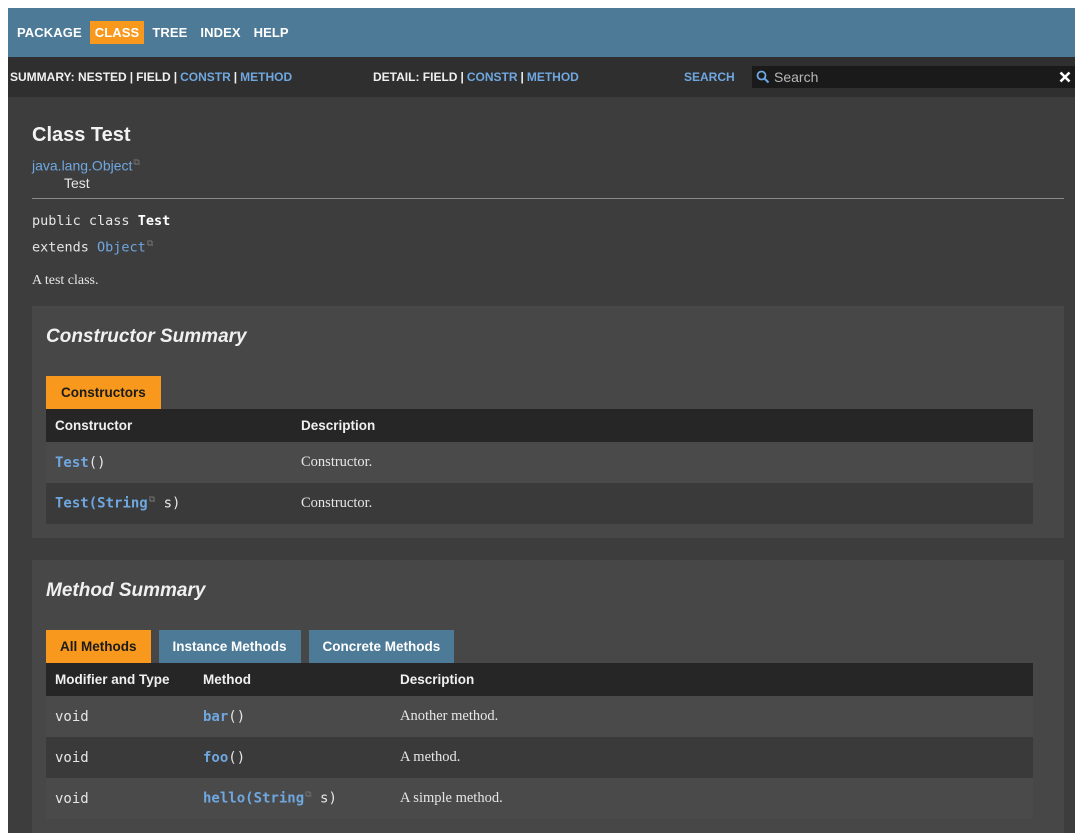  What do you see at coordinates (146, 337) in the screenshot?
I see `constructor-summary-heading: Constructor Summary` at bounding box center [146, 337].